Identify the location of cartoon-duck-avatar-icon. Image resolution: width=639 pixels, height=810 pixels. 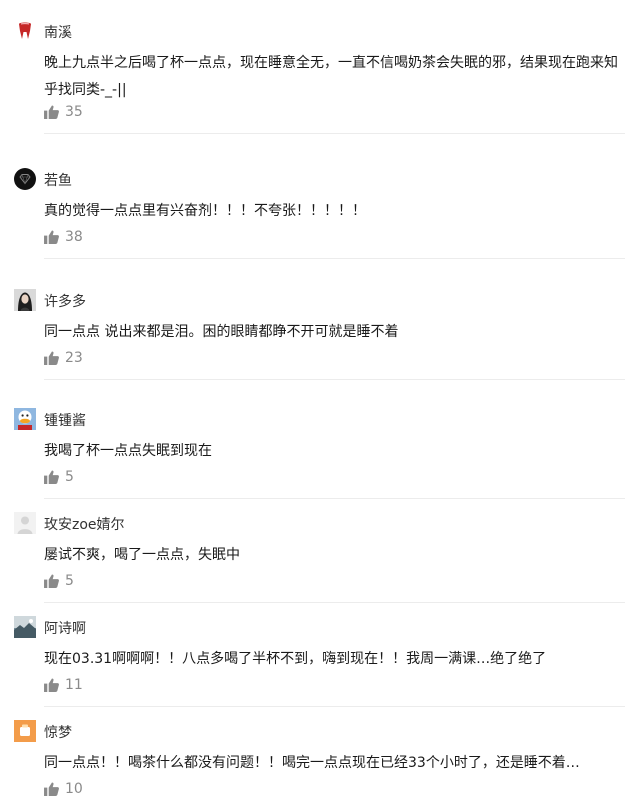
(25, 419).